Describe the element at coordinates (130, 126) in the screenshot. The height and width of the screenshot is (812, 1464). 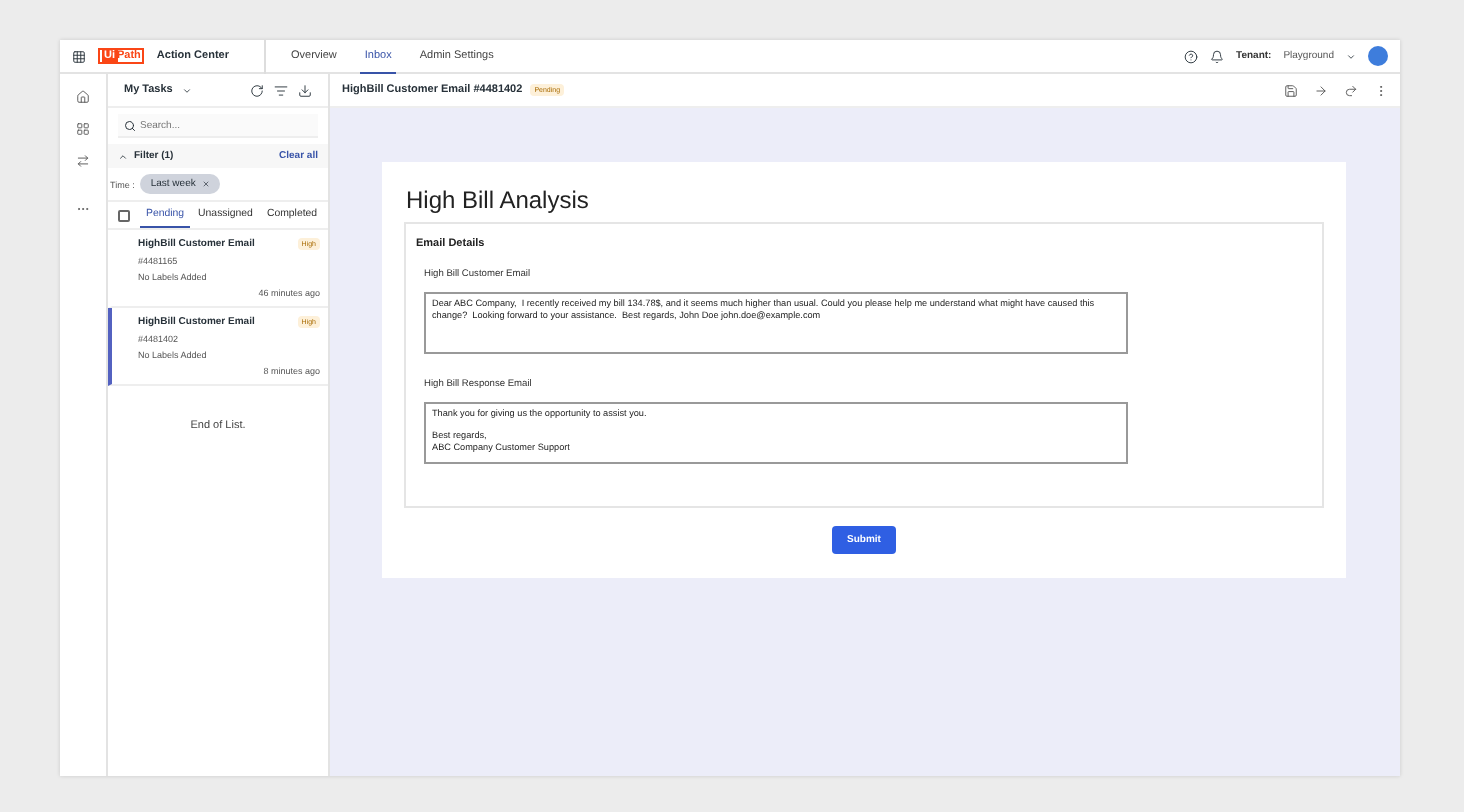
I see `search-icon` at that location.